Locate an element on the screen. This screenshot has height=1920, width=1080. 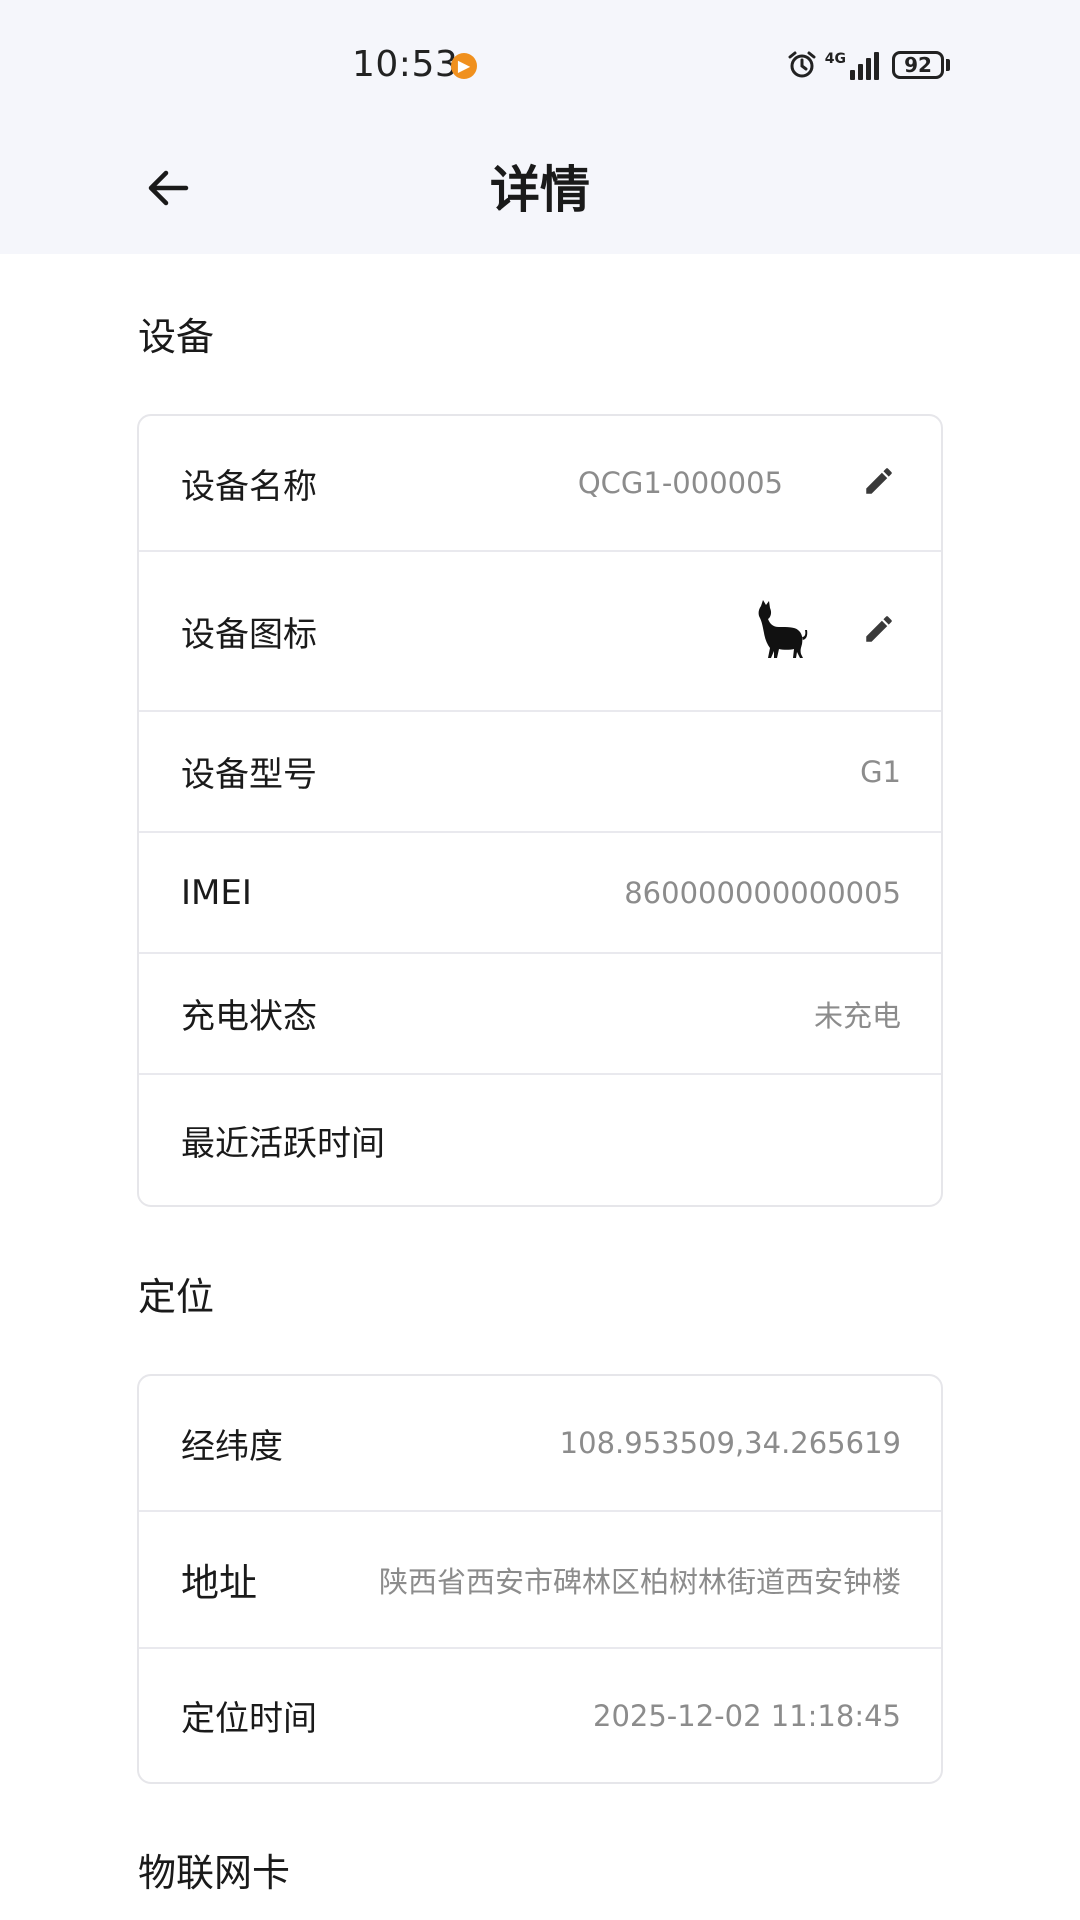
app-header: 详情 is located at coordinates (540, 192).